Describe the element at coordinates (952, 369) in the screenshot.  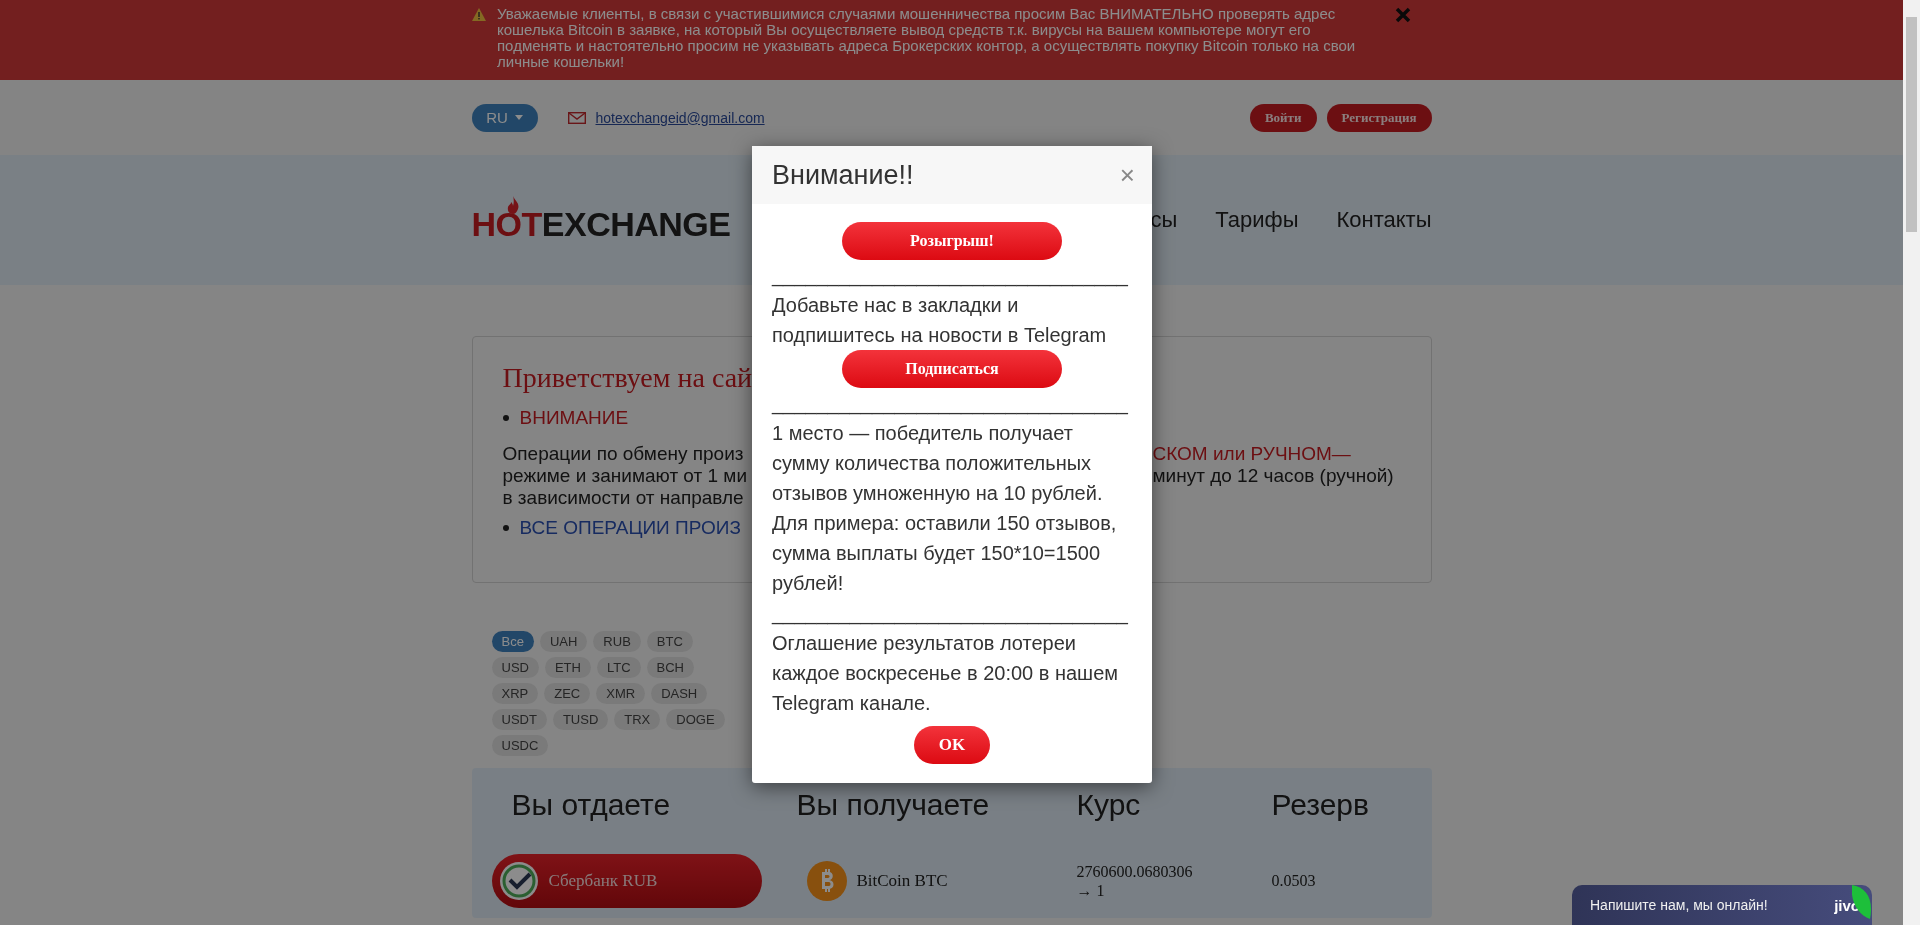
I see `action-button: Подписаться` at that location.